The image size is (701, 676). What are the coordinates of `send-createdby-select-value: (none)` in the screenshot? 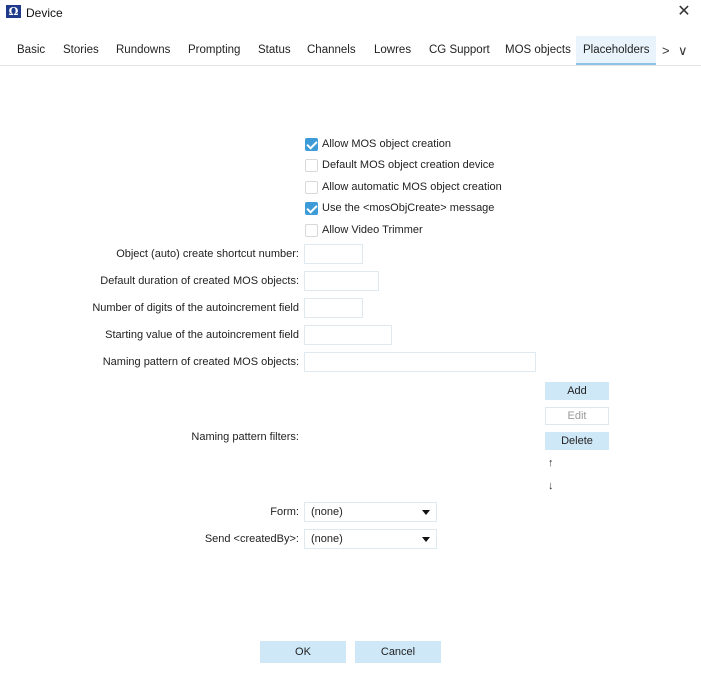 It's located at (327, 539).